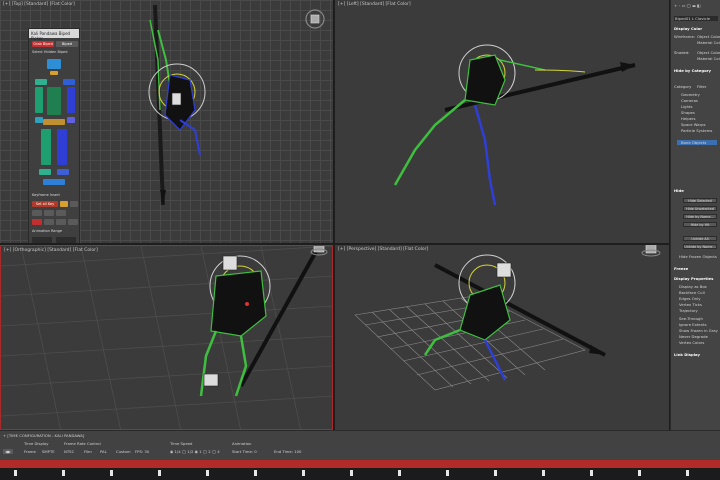 The height and width of the screenshot is (480, 720). What do you see at coordinates (689, 298) in the screenshot?
I see `display-prop: Edges Only` at bounding box center [689, 298].